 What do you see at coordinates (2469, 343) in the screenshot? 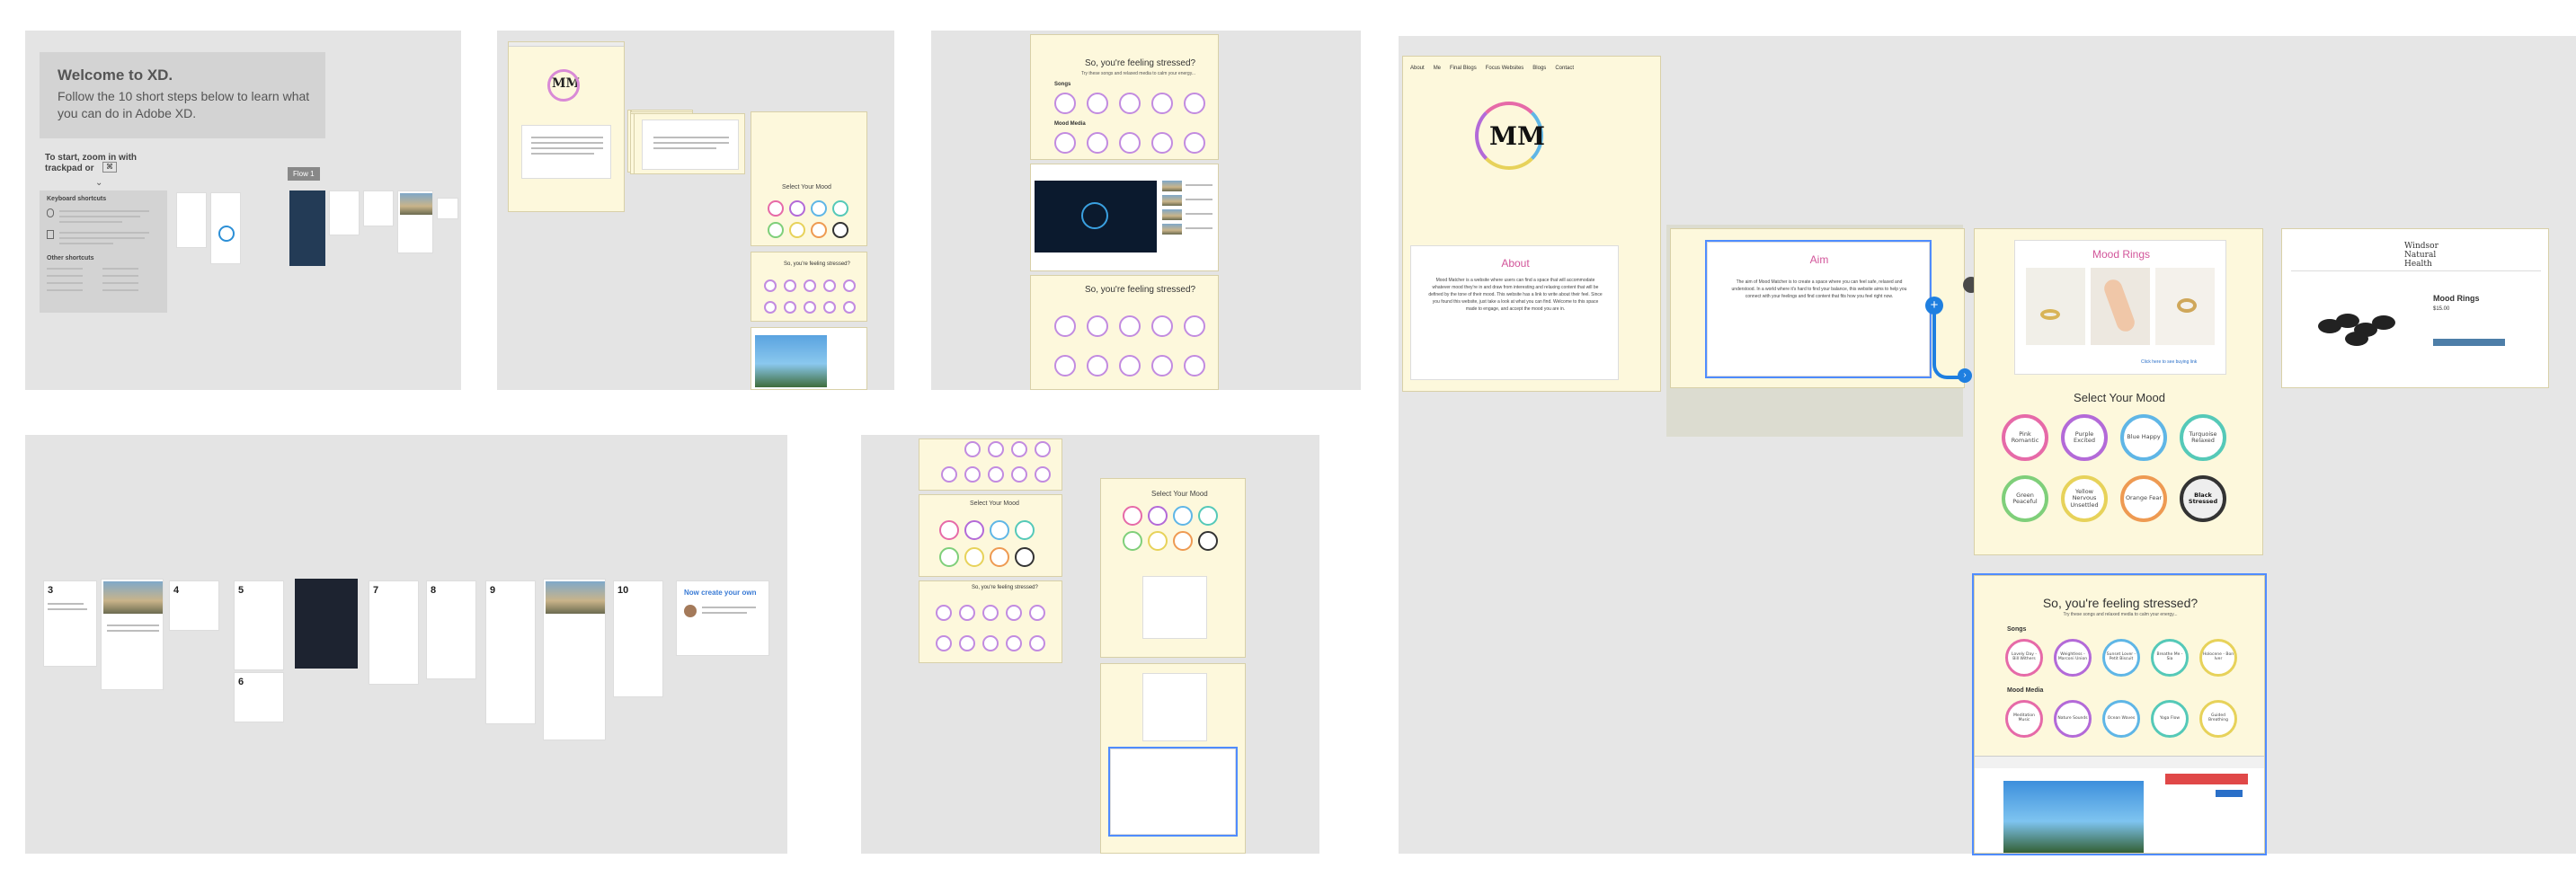
I see `add-to-cart-button` at bounding box center [2469, 343].